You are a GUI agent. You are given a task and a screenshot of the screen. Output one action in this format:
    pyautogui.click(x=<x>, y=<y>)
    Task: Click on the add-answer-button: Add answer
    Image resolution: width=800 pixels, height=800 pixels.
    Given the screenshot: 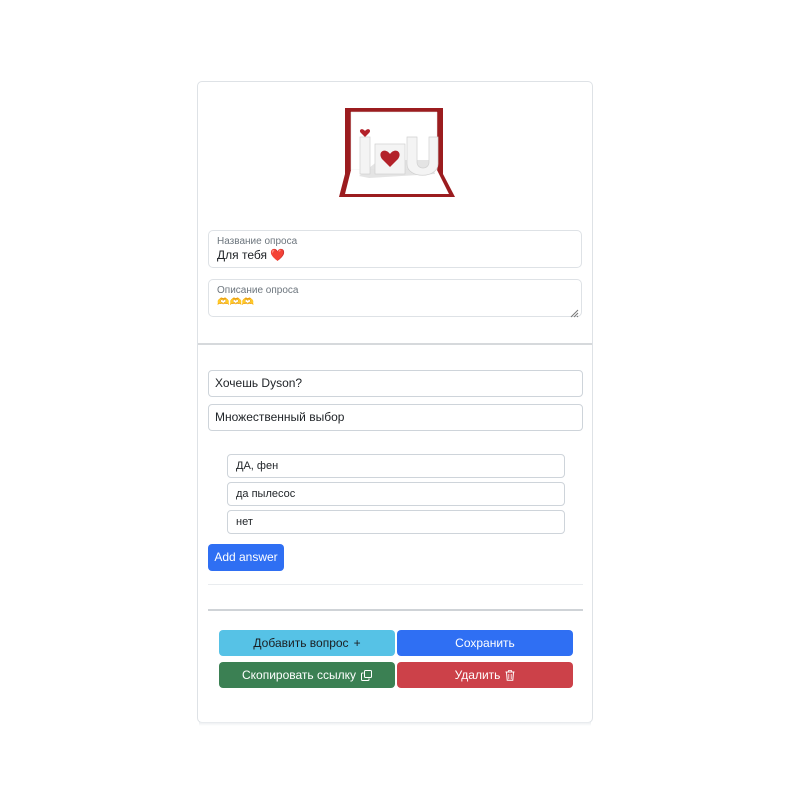 What is the action you would take?
    pyautogui.click(x=246, y=557)
    